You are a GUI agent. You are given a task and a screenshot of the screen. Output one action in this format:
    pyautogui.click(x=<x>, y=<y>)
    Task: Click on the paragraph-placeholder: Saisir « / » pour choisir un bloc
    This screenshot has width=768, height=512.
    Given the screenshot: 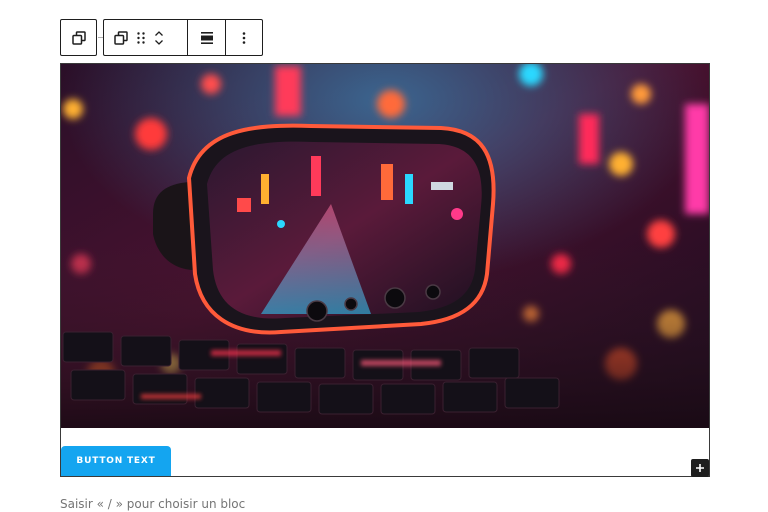 What is the action you would take?
    pyautogui.click(x=152, y=504)
    